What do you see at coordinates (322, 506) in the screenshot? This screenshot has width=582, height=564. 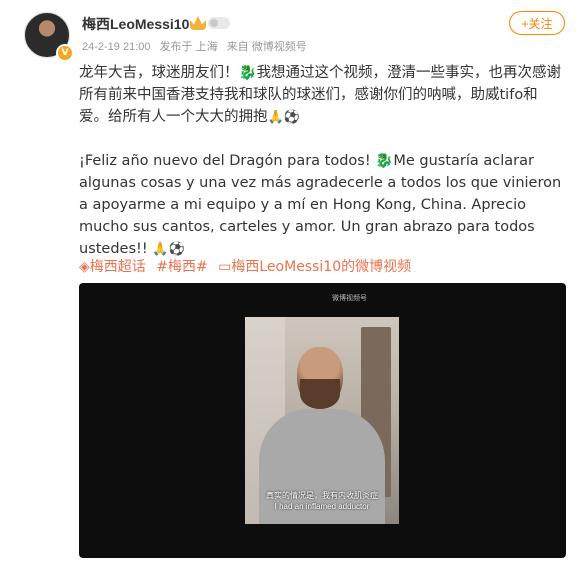 I see `subtitle-english: I had an inflamed adductor` at bounding box center [322, 506].